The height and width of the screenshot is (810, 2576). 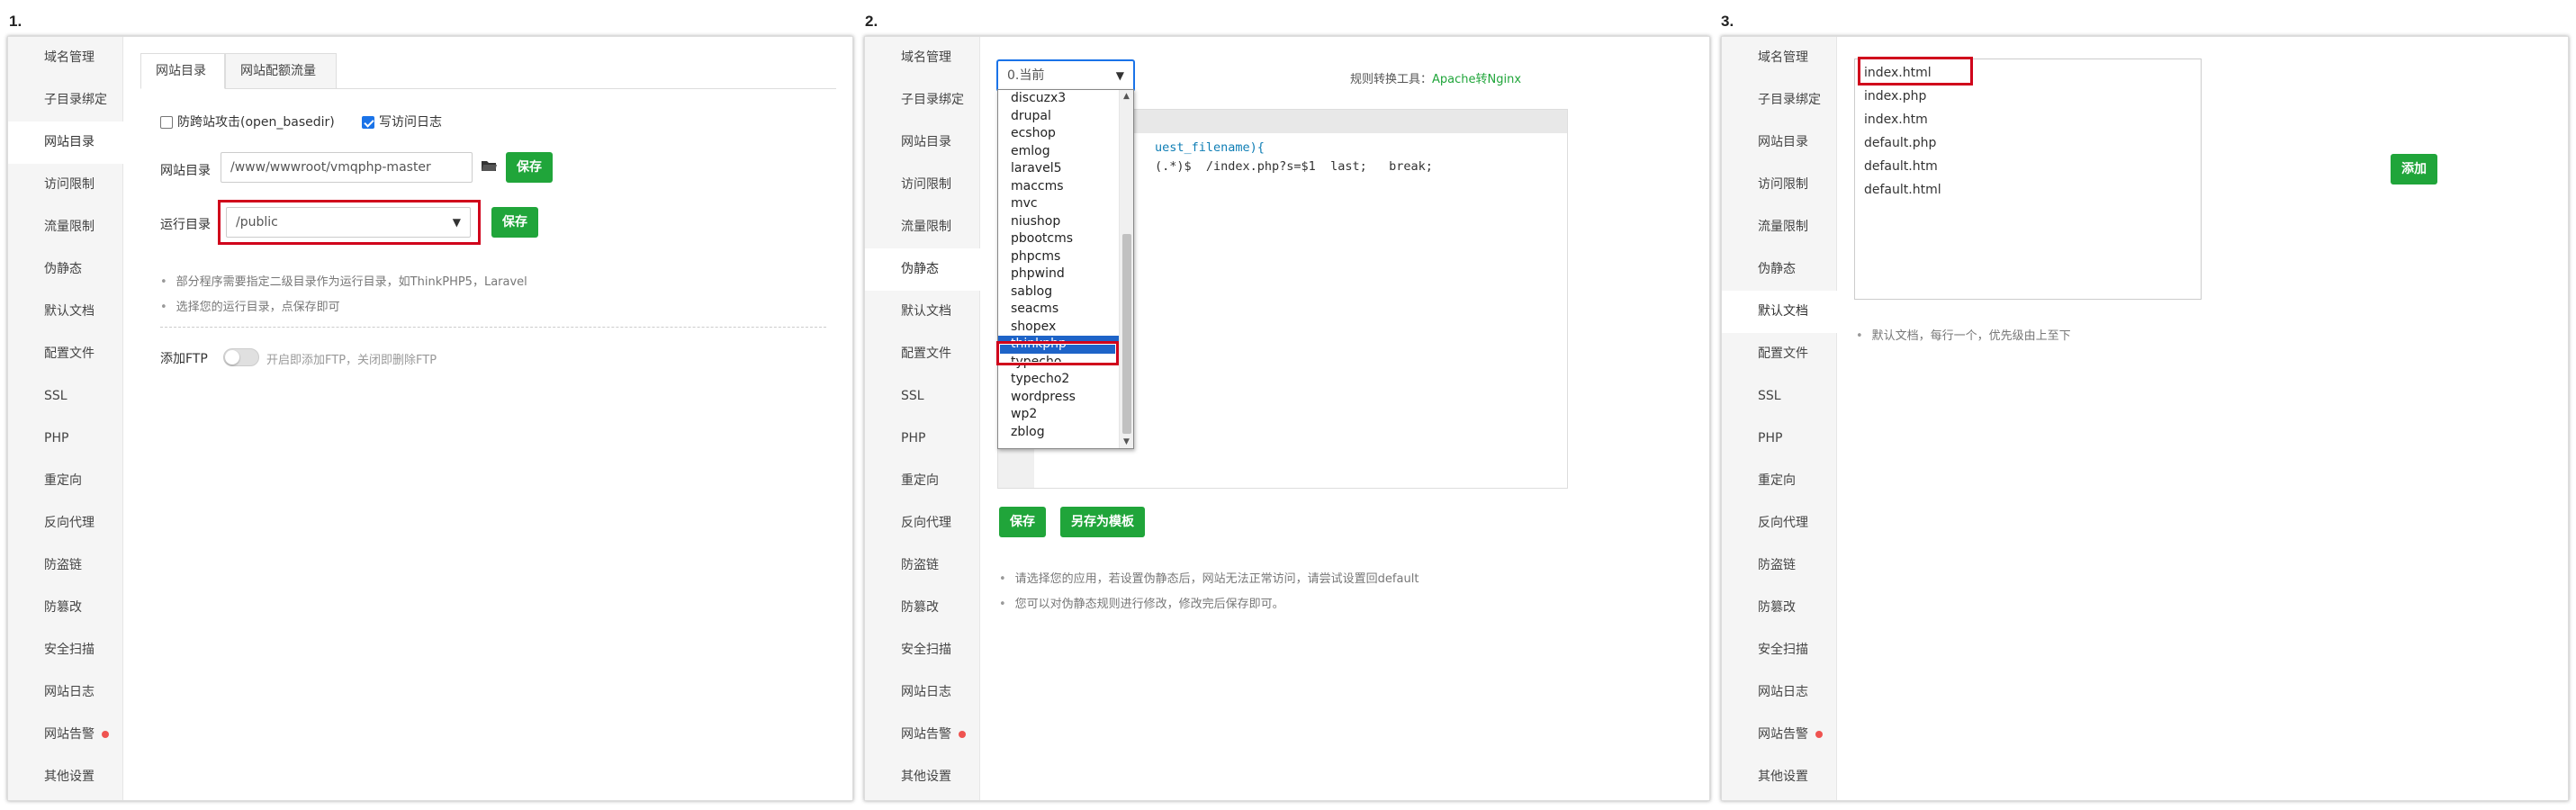 I want to click on dropdown-scrollbar: ▲ ▼, so click(x=1126, y=269).